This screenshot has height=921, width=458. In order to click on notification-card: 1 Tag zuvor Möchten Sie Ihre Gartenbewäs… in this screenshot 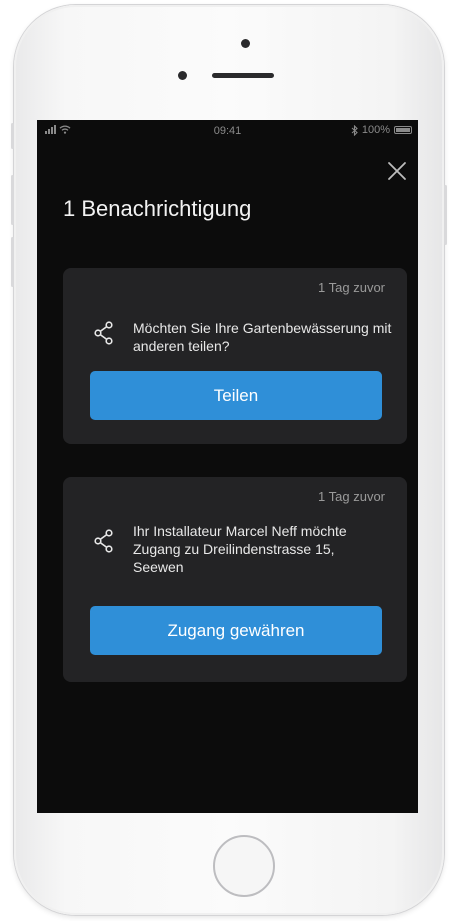, I will do `click(235, 356)`.